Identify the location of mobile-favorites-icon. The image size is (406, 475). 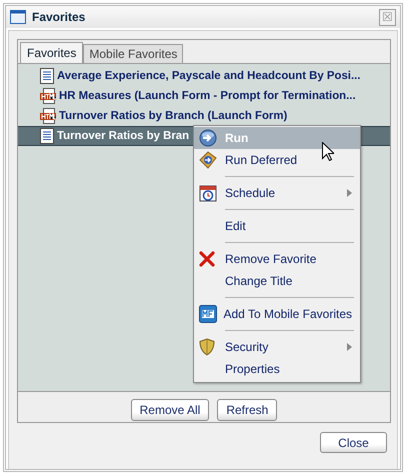
(208, 314).